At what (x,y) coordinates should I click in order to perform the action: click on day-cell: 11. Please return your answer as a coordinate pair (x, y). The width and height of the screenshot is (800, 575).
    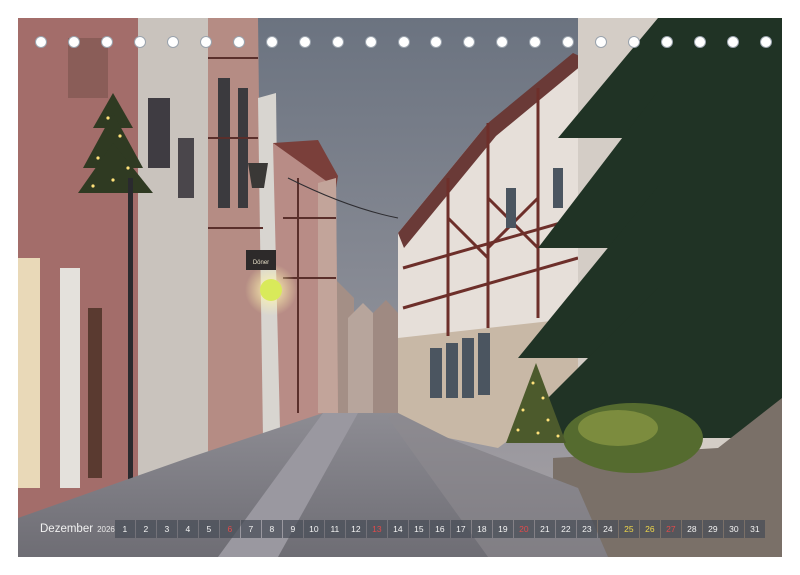
    Looking at the image, I should click on (334, 528).